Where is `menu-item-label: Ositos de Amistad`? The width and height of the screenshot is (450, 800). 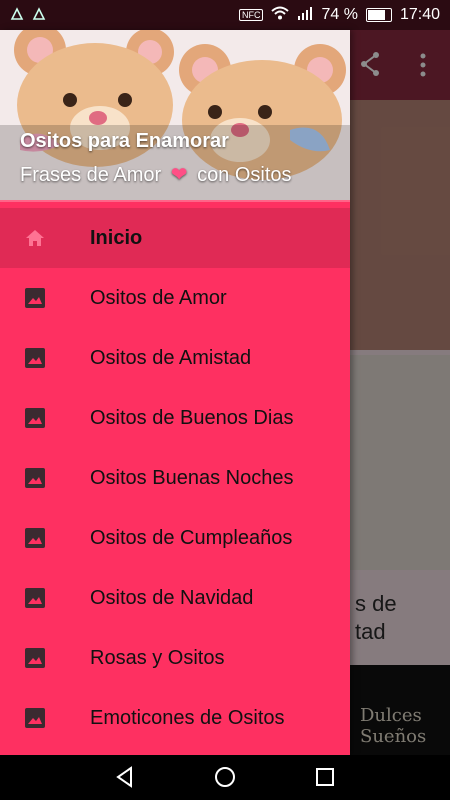 menu-item-label: Ositos de Amistad is located at coordinates (171, 357).